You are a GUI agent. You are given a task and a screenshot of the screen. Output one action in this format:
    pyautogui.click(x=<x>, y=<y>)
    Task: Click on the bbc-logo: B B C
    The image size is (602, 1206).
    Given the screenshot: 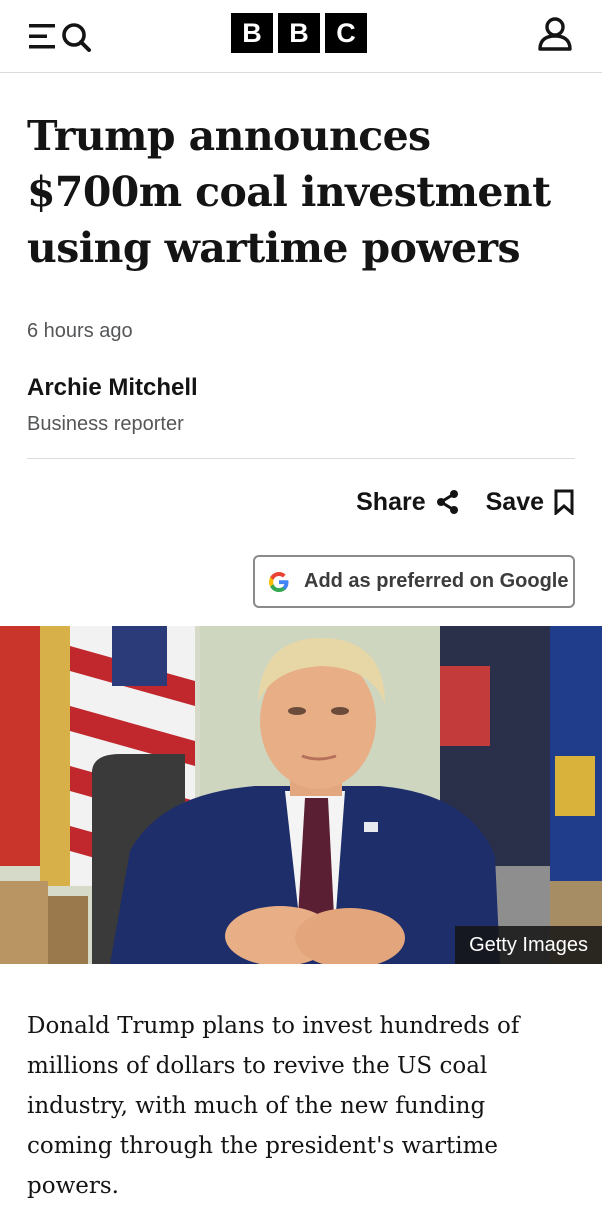 What is the action you would take?
    pyautogui.click(x=299, y=33)
    